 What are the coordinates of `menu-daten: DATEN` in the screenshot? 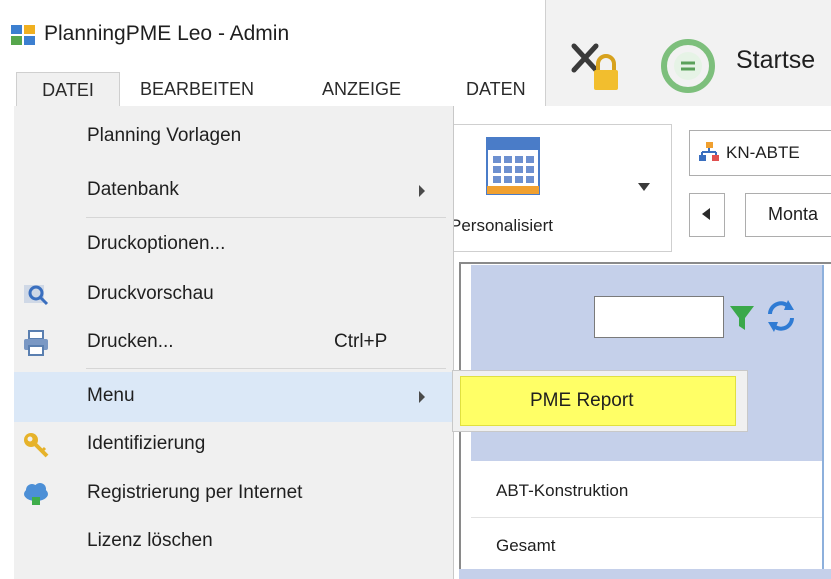 It's located at (496, 89).